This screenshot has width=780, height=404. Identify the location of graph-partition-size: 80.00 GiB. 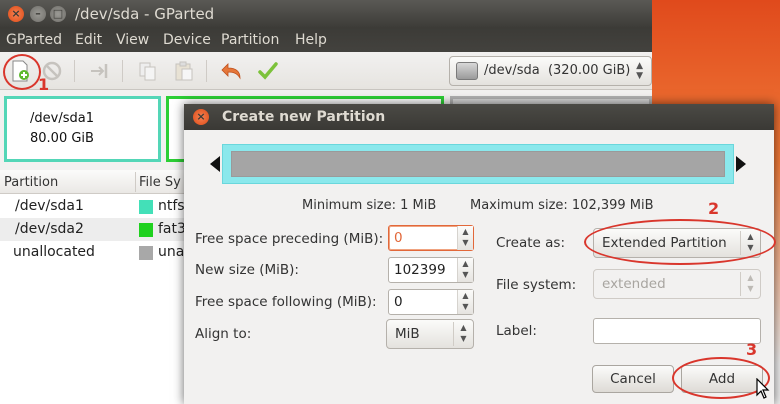
(62, 138).